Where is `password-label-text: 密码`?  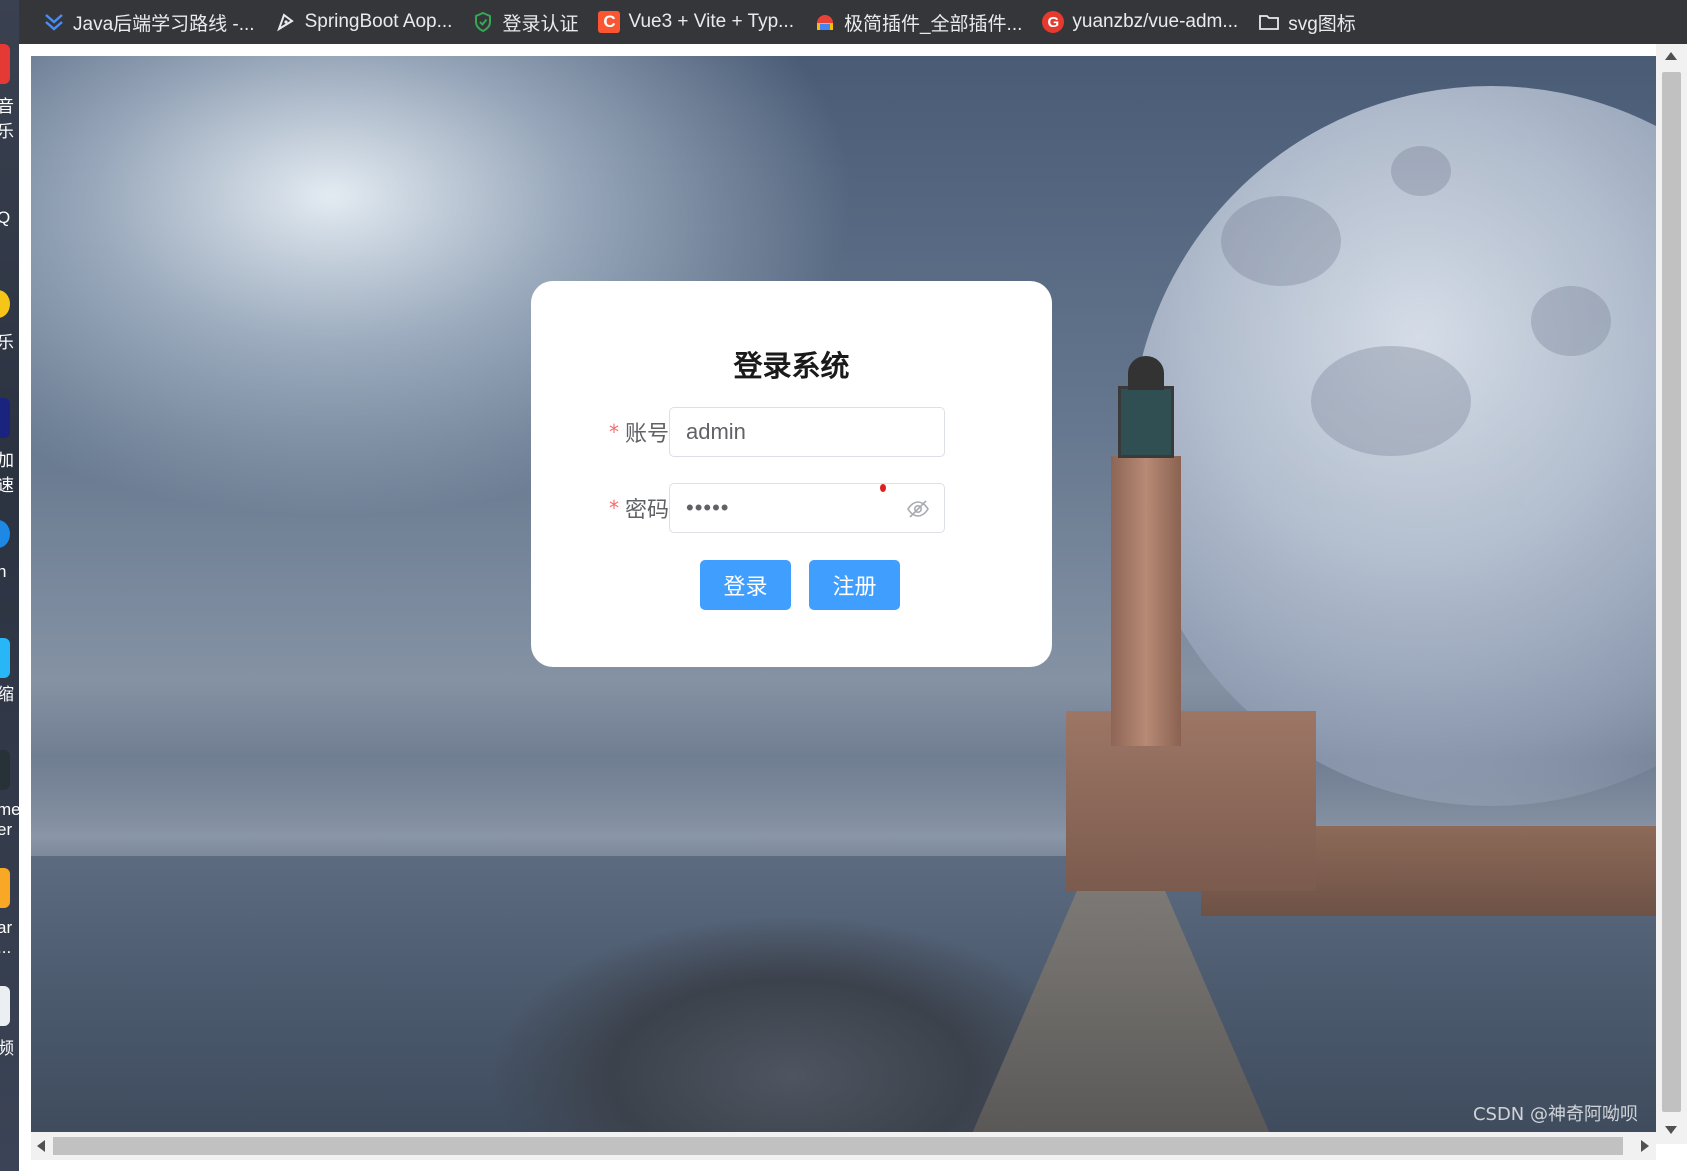 password-label-text: 密码 is located at coordinates (646, 510).